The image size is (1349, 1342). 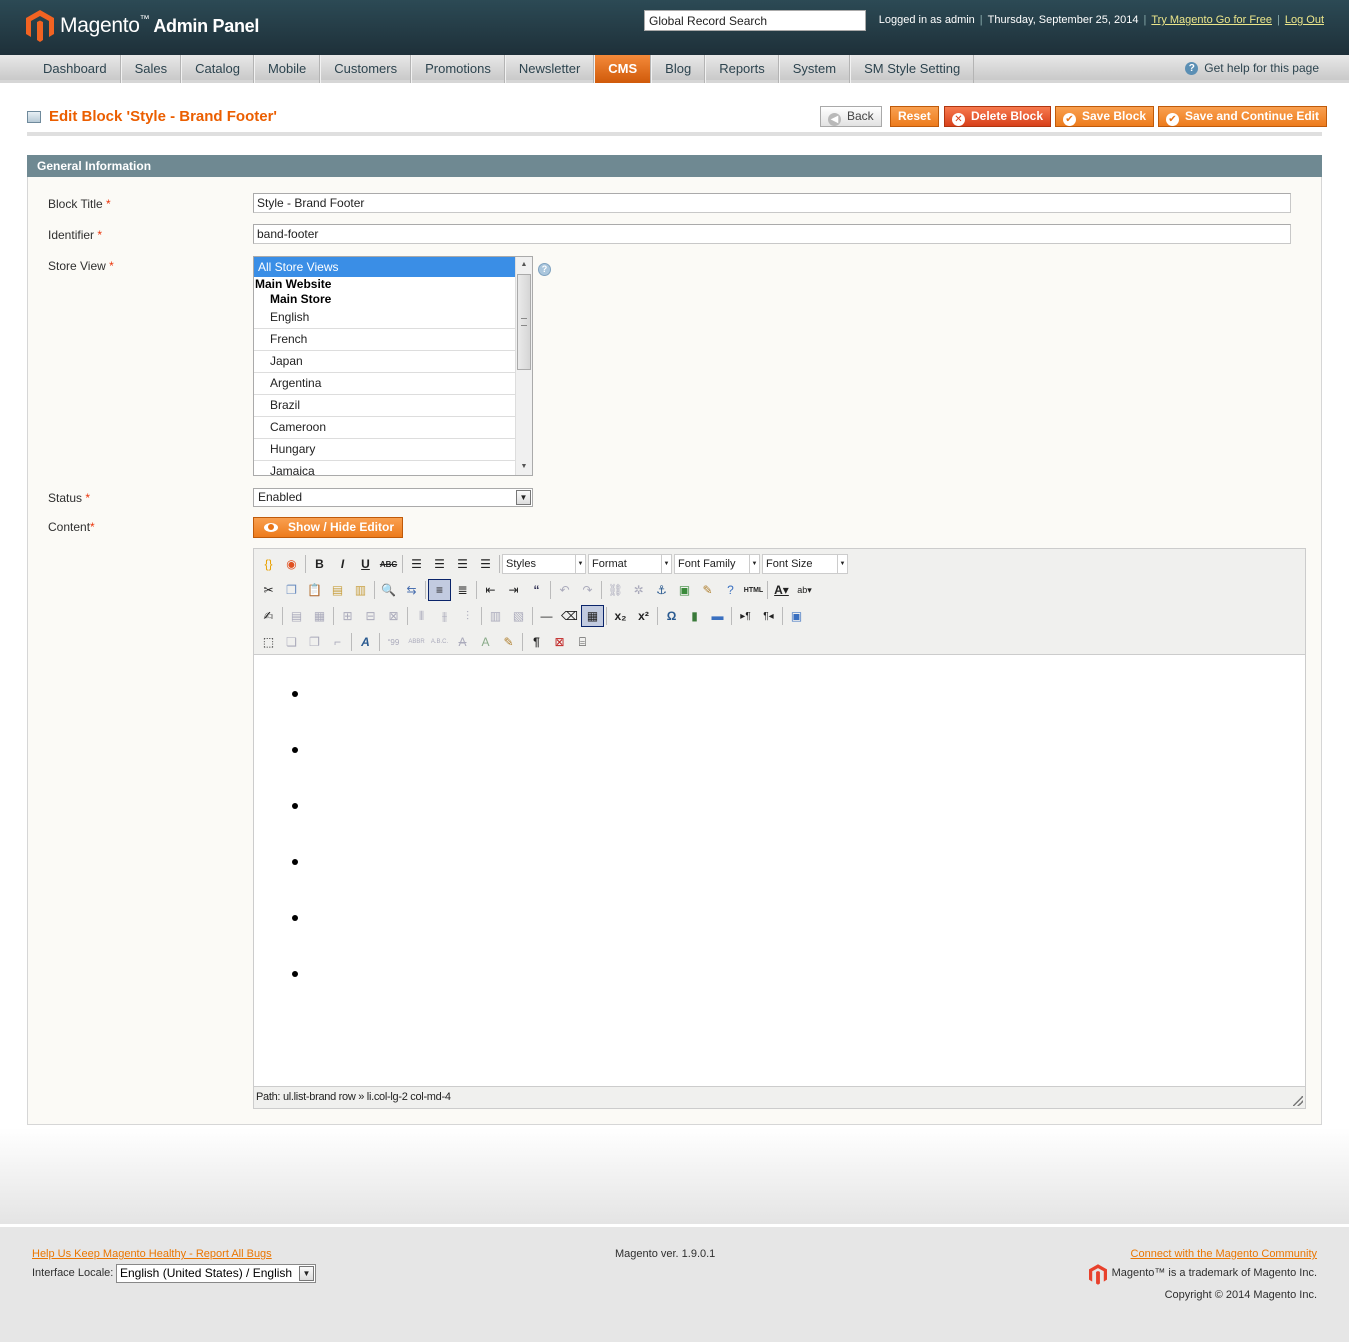 What do you see at coordinates (684, 590) in the screenshot?
I see `image-icon: ▣` at bounding box center [684, 590].